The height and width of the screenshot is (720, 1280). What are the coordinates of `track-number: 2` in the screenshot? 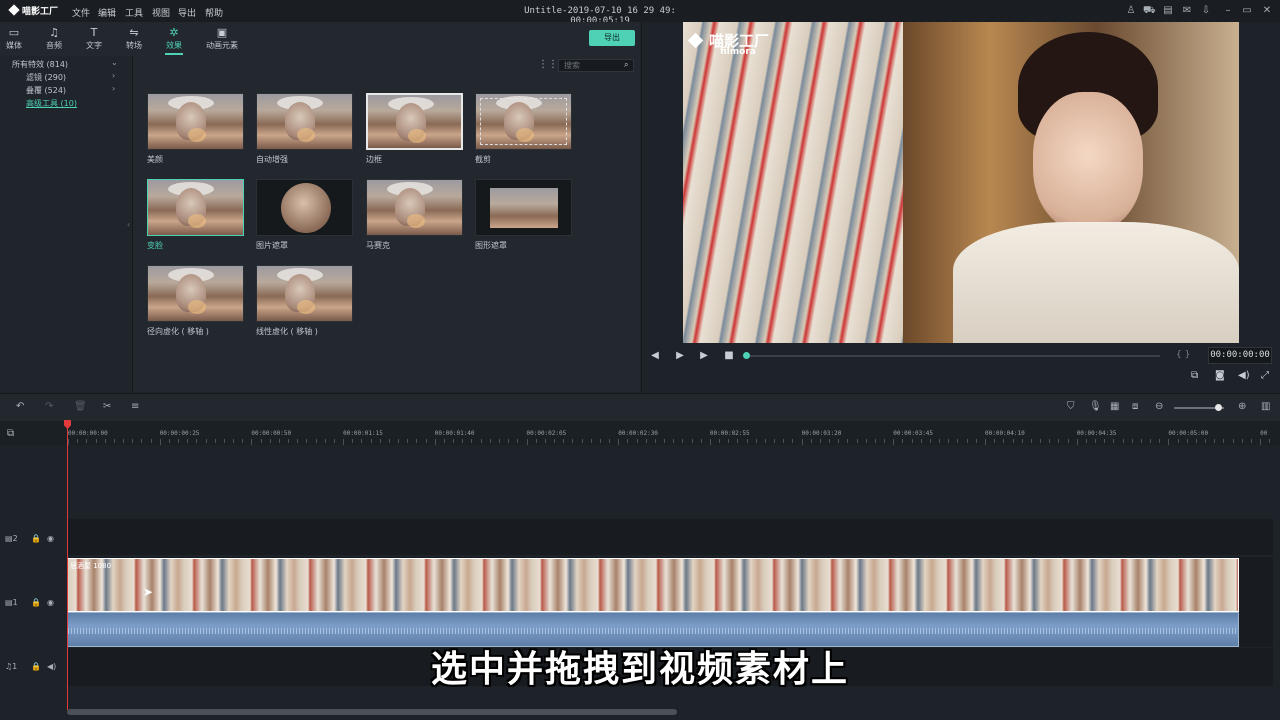 It's located at (15, 538).